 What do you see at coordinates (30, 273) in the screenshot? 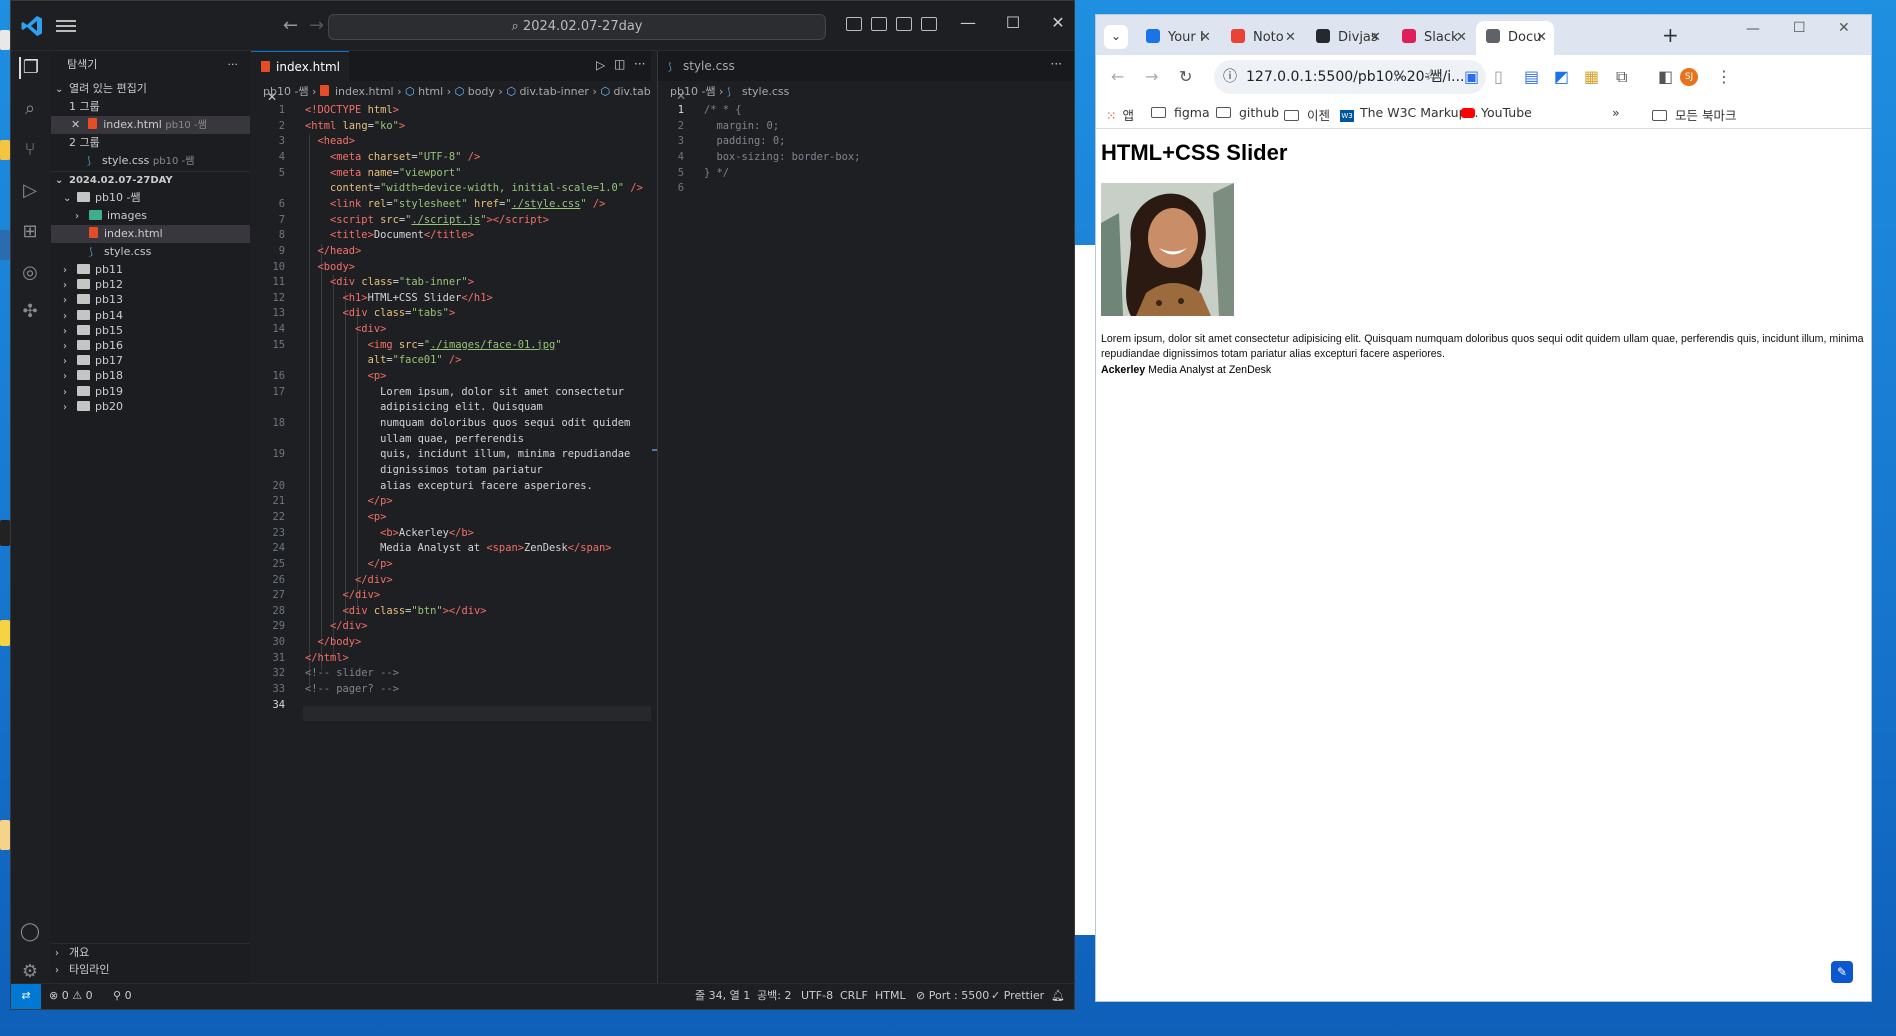
I see `git-graph-icon: ◎` at bounding box center [30, 273].